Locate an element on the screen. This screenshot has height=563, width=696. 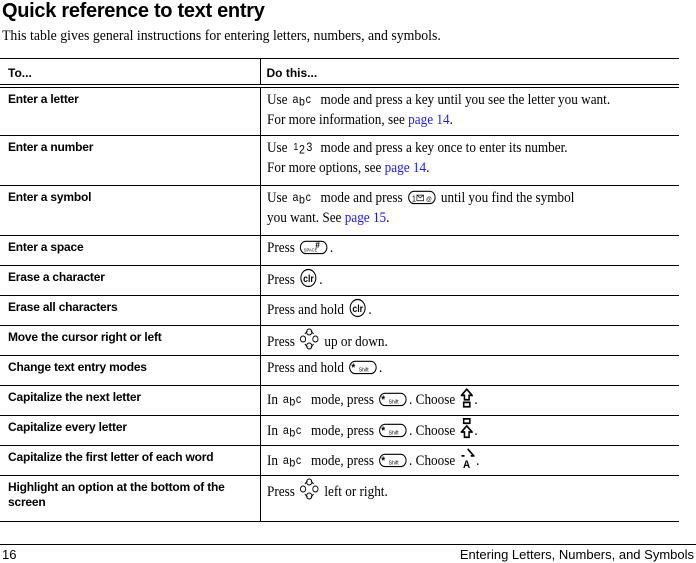
instruction-text: For more information, see is located at coordinates (335, 119).